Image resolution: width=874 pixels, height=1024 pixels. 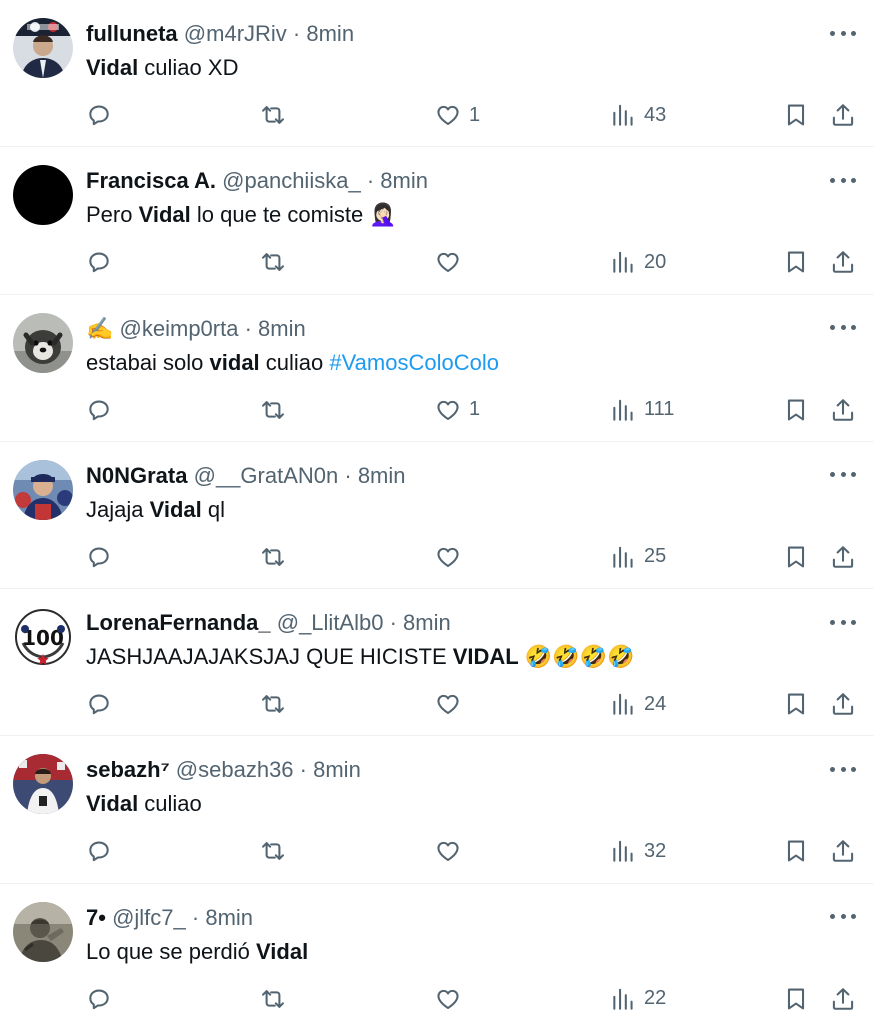 What do you see at coordinates (128, 769) in the screenshot?
I see `display-name: sebazh⁷` at bounding box center [128, 769].